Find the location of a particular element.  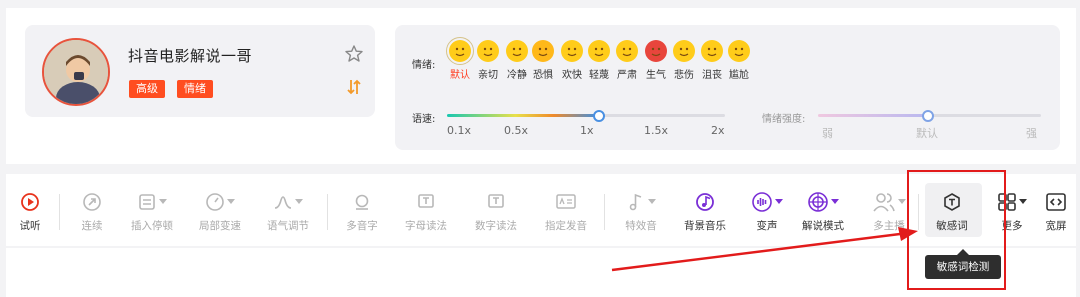

toolbar-button-label: 多音字 is located at coordinates (362, 226).